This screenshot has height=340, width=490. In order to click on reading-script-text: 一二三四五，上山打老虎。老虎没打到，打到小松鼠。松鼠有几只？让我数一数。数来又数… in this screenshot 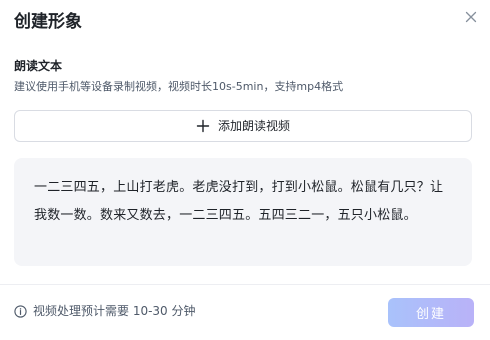, I will do `click(239, 201)`.